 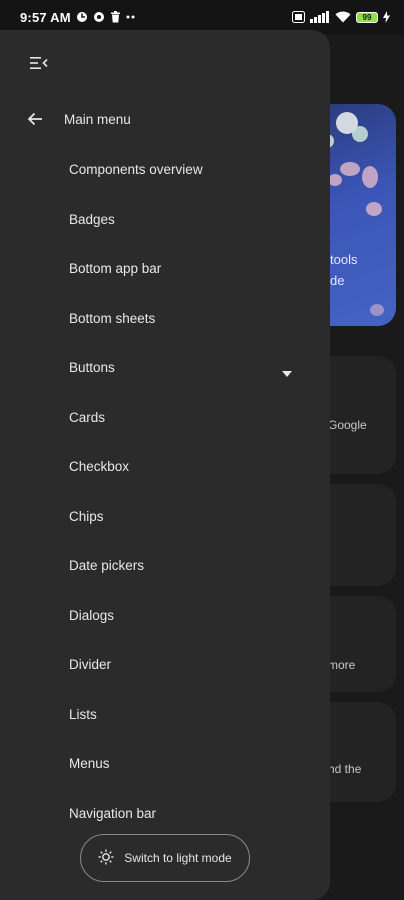 I want to click on wifi-icon, so click(x=343, y=17).